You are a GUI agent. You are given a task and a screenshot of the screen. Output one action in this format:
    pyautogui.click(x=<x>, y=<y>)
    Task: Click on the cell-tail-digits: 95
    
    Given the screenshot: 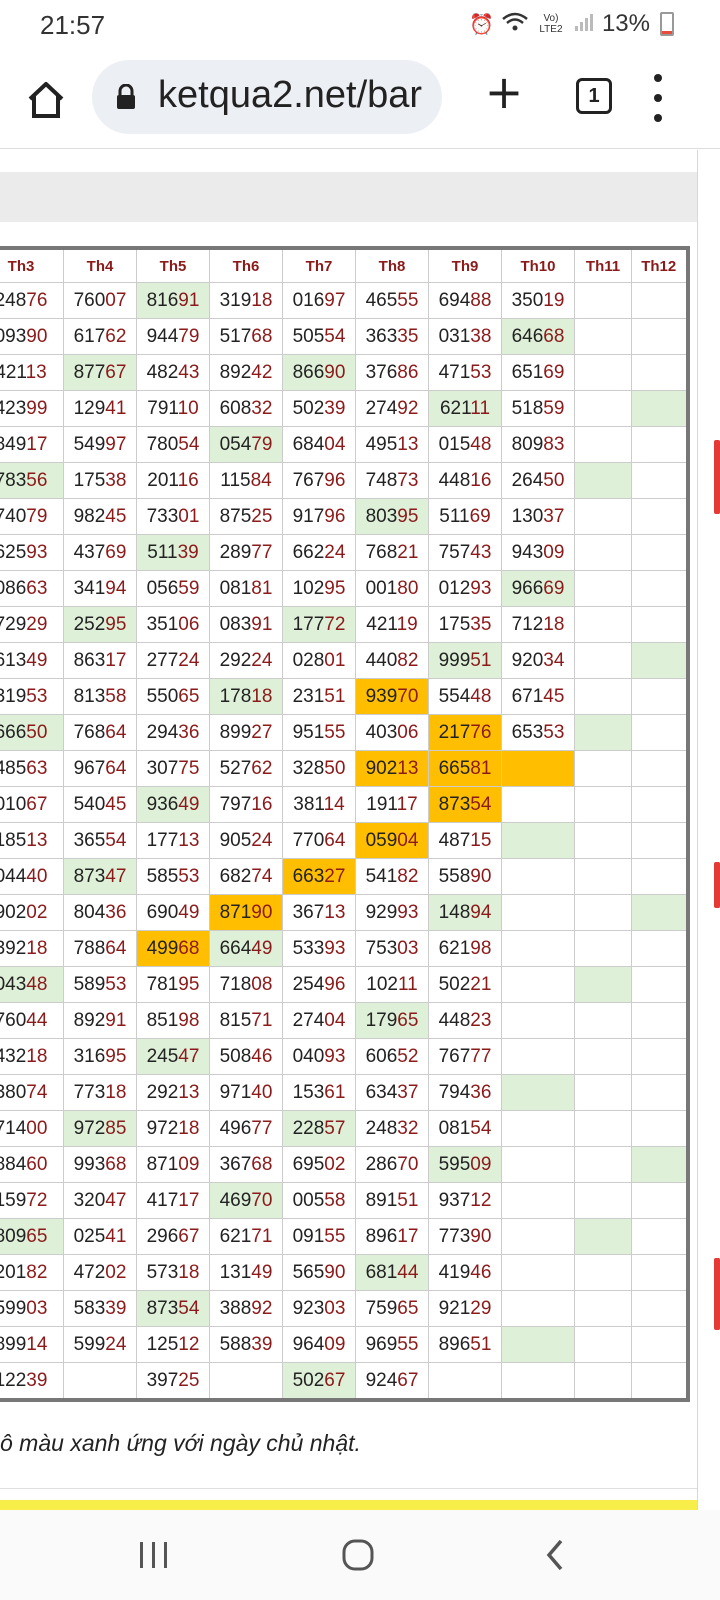 What is the action you would take?
    pyautogui.click(x=189, y=984)
    